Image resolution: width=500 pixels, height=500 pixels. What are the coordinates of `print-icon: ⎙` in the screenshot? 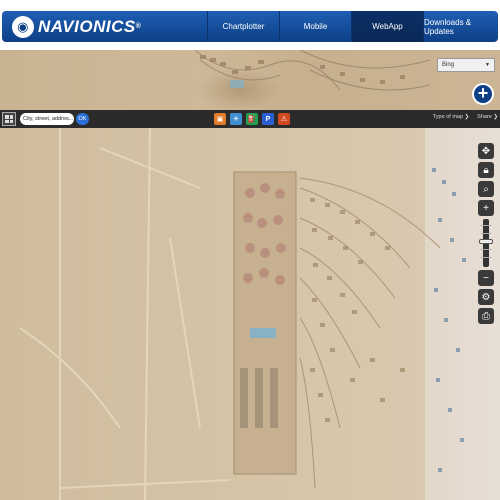 It's located at (486, 316).